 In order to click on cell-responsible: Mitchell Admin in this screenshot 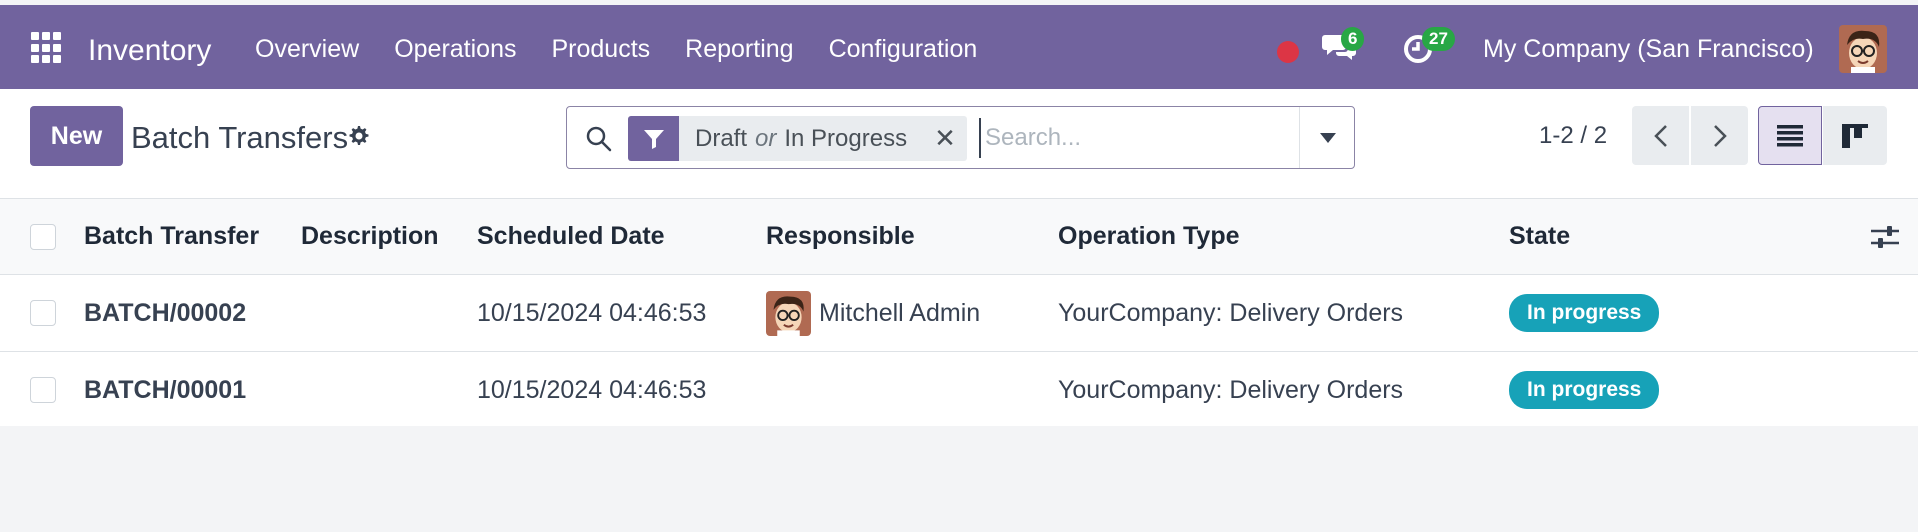, I will do `click(873, 313)`.